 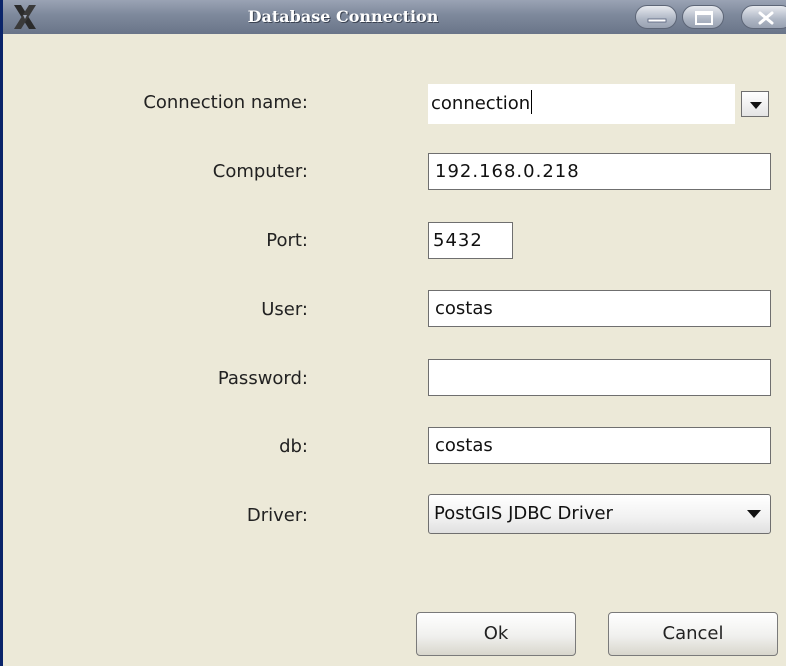 What do you see at coordinates (277, 515) in the screenshot?
I see `driver-label: Driver:` at bounding box center [277, 515].